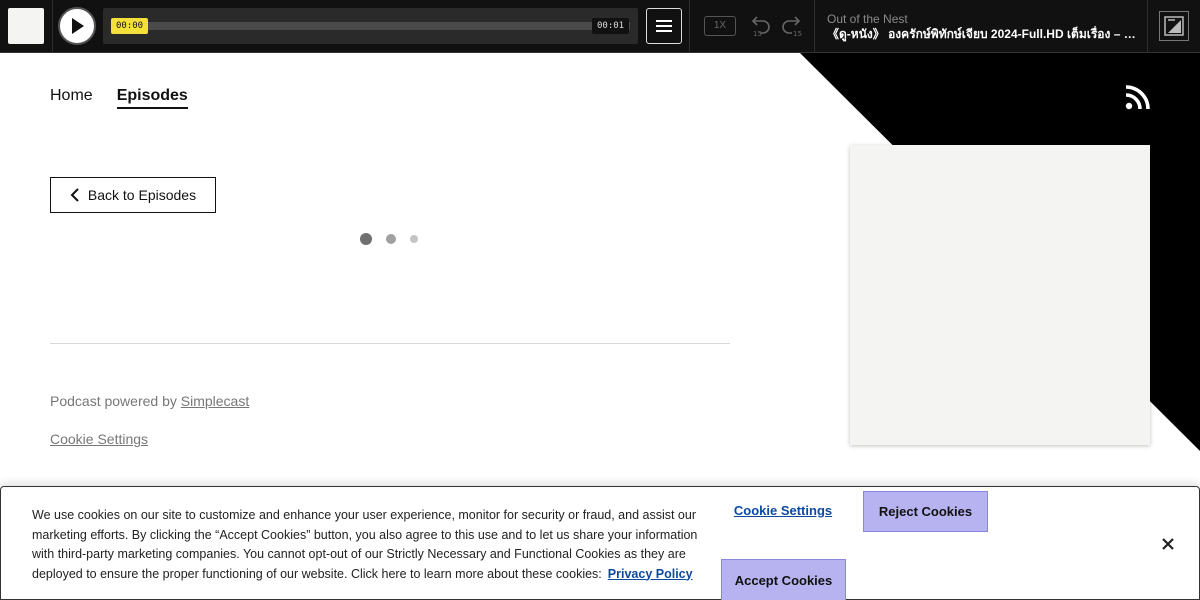  I want to click on episode-artwork, so click(26, 26).